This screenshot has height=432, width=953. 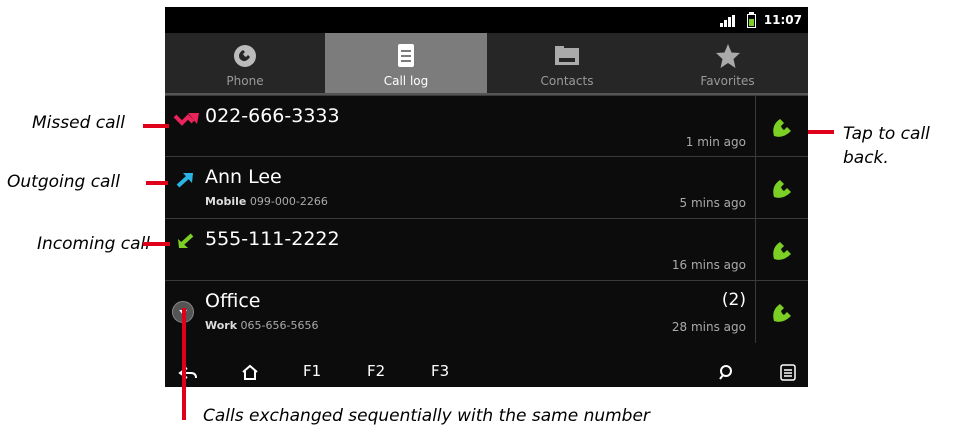 What do you see at coordinates (886, 146) in the screenshot?
I see `callout-tap-to-call-back: Tap to call back.` at bounding box center [886, 146].